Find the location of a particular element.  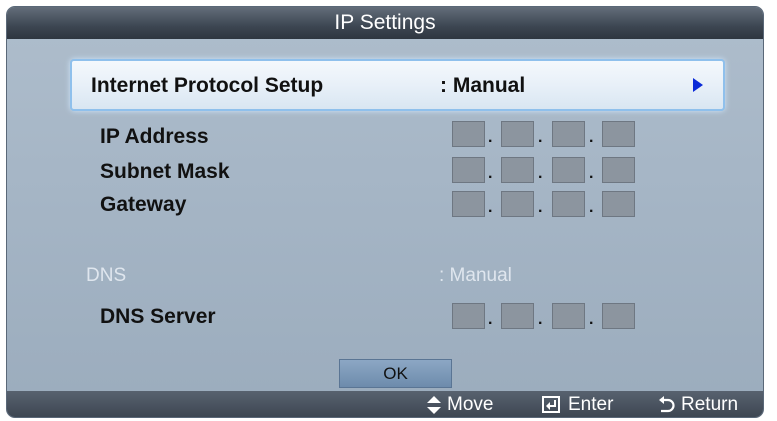

dns-value: : Manual is located at coordinates (475, 275).